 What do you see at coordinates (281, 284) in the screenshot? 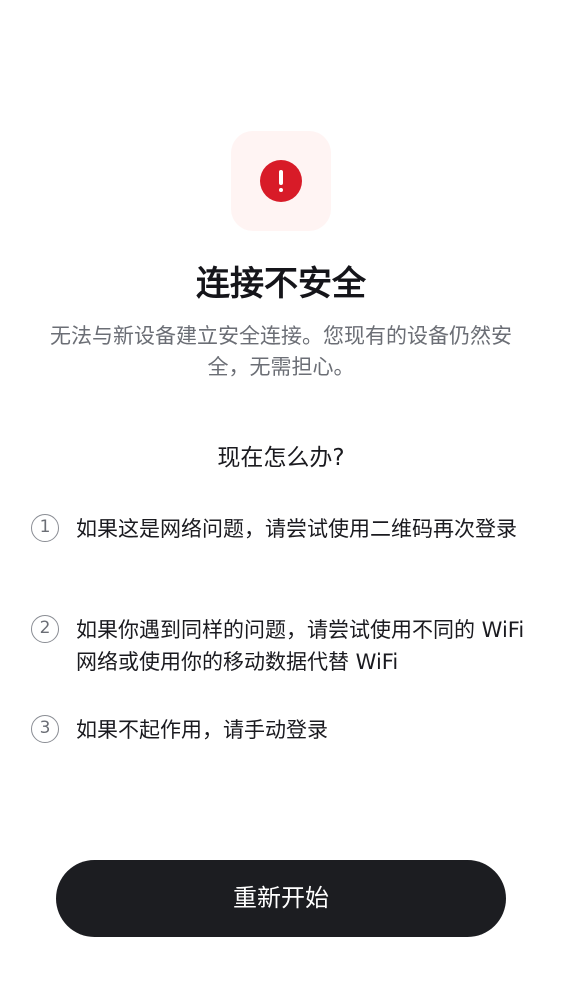
I see `page-title: 连接不安全` at bounding box center [281, 284].